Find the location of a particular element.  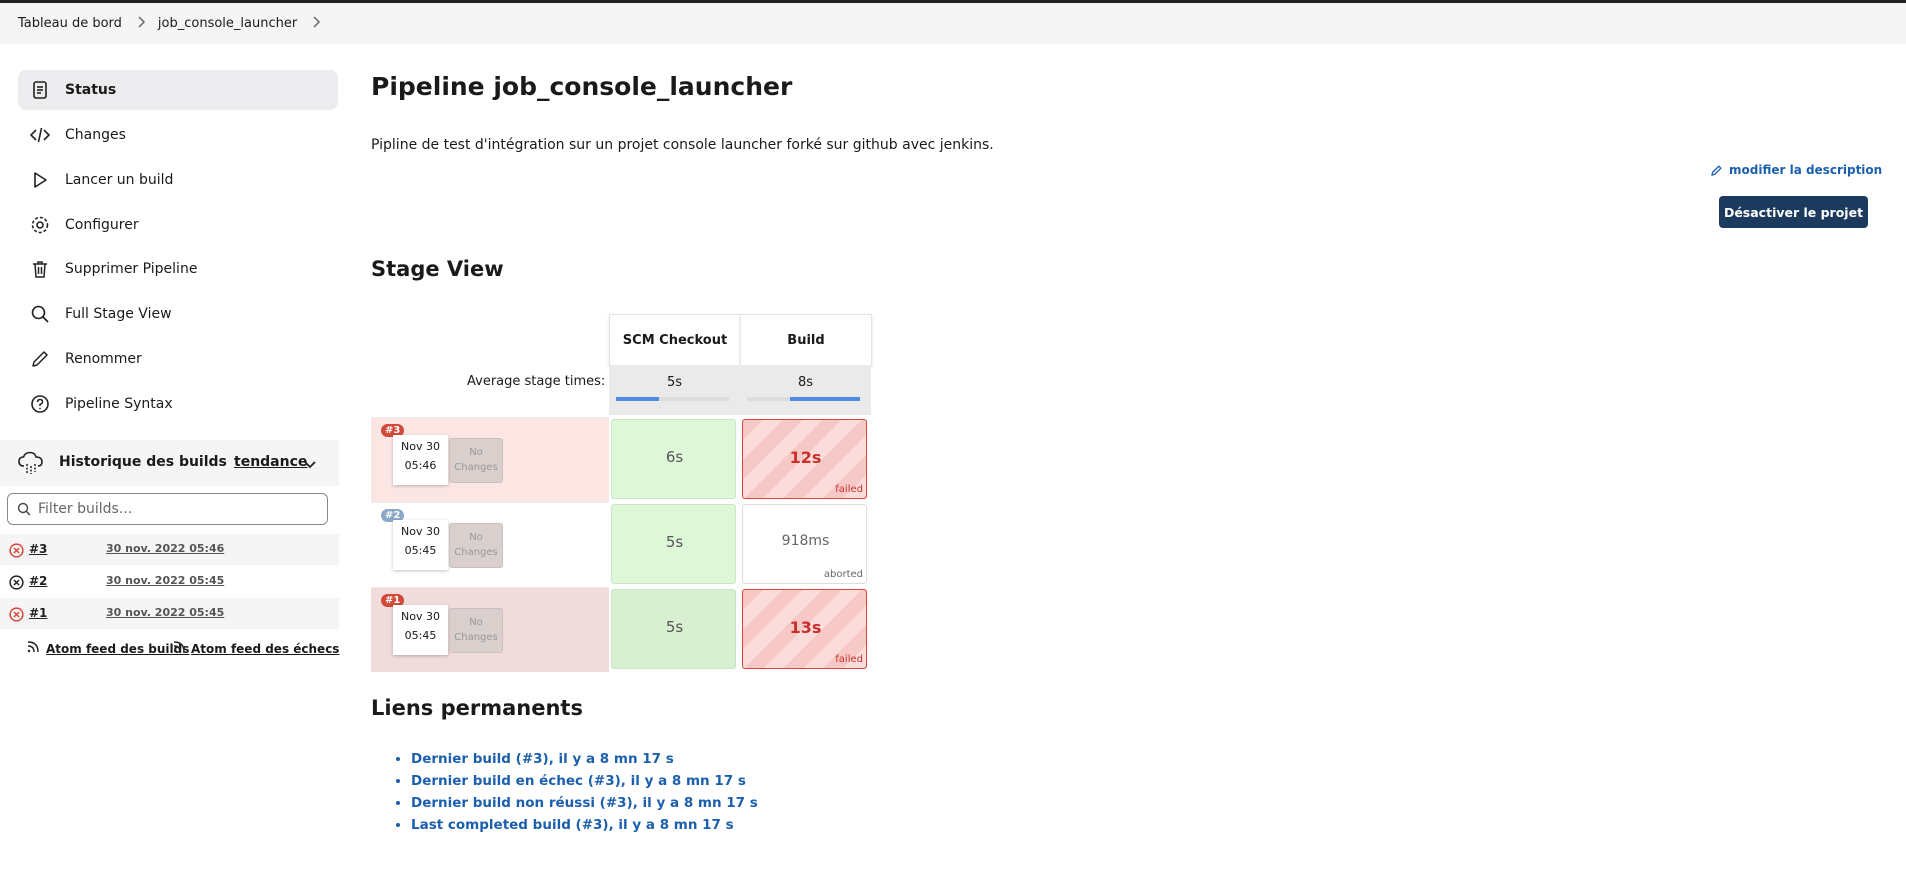

build-history-header: Historique des builds tendance is located at coordinates (169, 463).